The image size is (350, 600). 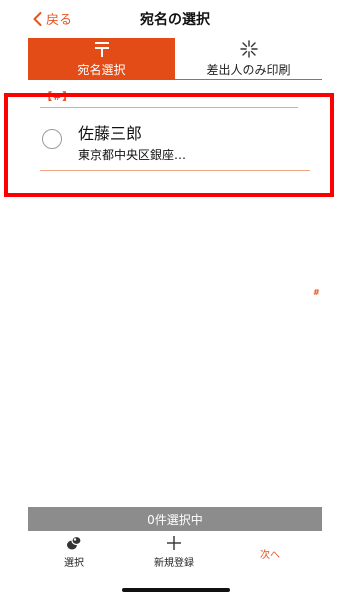 What do you see at coordinates (174, 563) in the screenshot?
I see `new-registration-label: 新規登録` at bounding box center [174, 563].